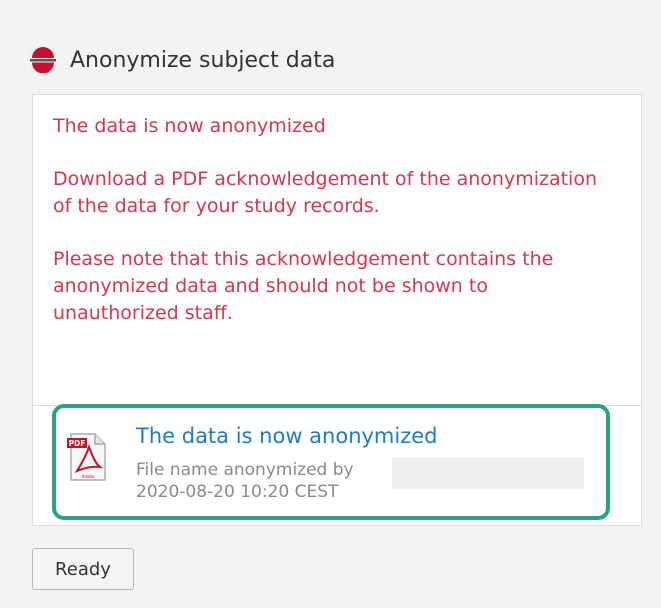 The width and height of the screenshot is (661, 608). I want to click on ready-button: Ready, so click(83, 569).